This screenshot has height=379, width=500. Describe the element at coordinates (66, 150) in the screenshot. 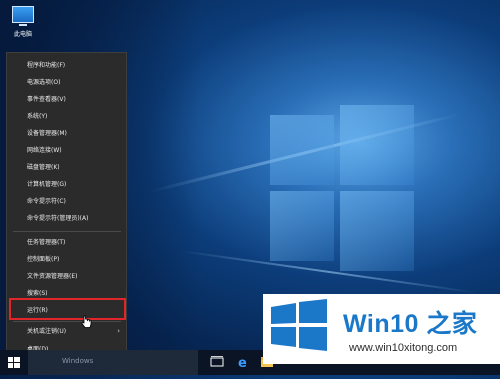

I see `menu-item-network-connections: 网络连接(W)` at that location.